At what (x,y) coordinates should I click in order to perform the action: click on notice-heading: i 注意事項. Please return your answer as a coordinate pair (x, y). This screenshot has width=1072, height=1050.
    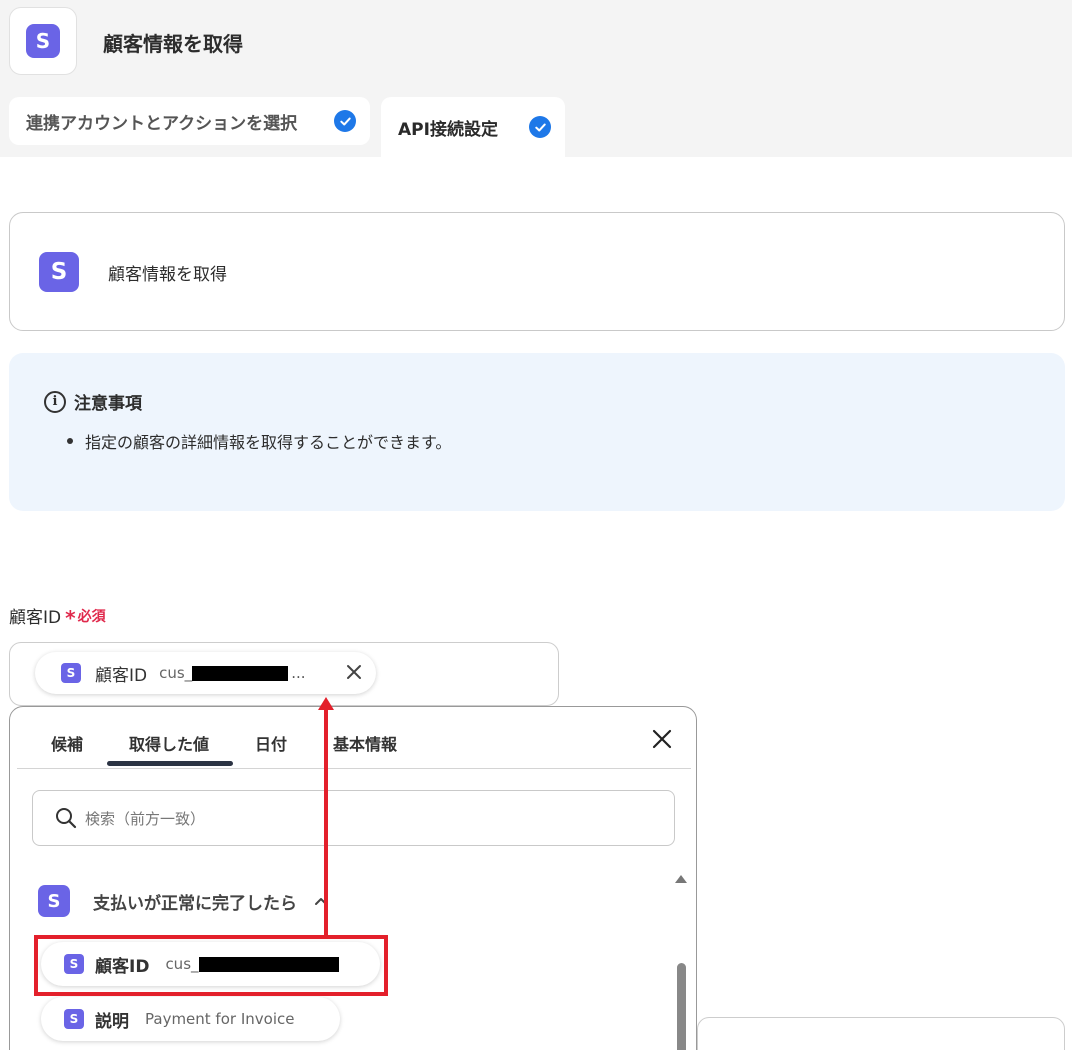
    Looking at the image, I should click on (93, 401).